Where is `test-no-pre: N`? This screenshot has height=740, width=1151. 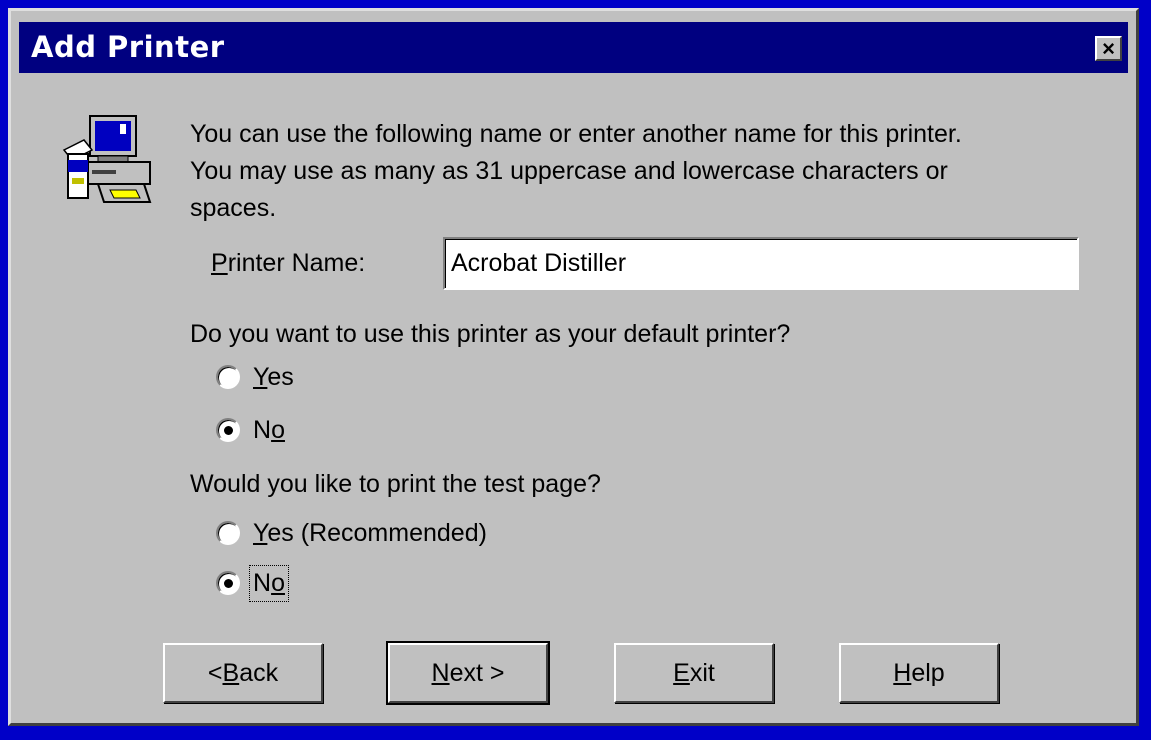 test-no-pre: N is located at coordinates (262, 582).